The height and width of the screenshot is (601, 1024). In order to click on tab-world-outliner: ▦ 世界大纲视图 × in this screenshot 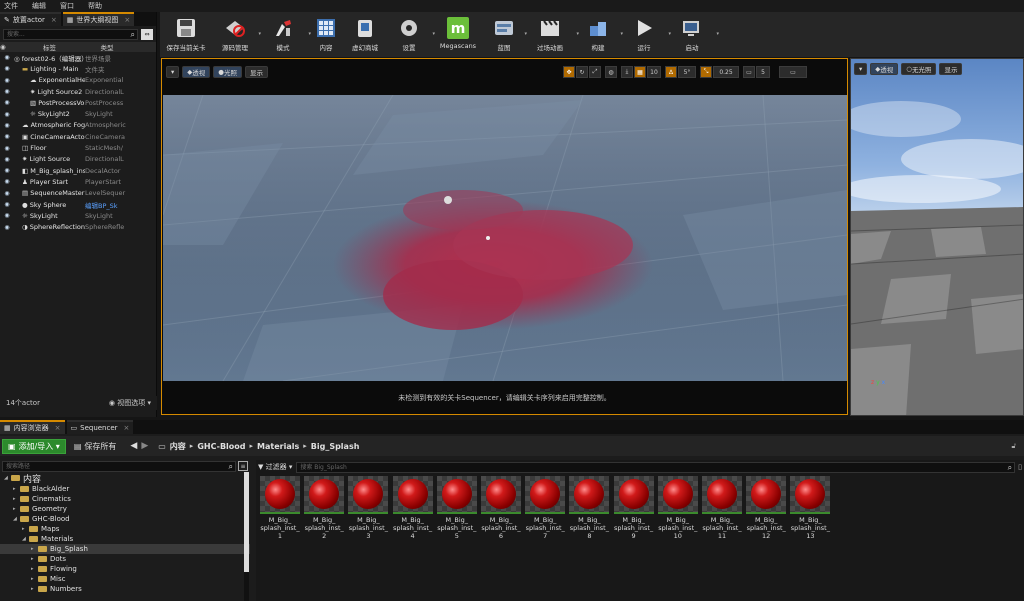, I will do `click(98, 19)`.